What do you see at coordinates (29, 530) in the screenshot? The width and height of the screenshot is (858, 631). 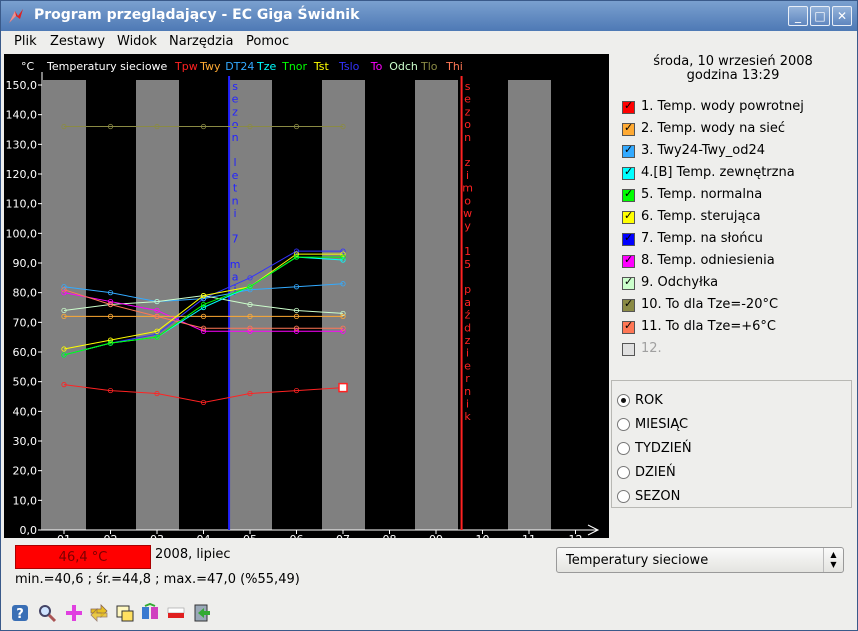 I see `y-tick-label: 0,0` at bounding box center [29, 530].